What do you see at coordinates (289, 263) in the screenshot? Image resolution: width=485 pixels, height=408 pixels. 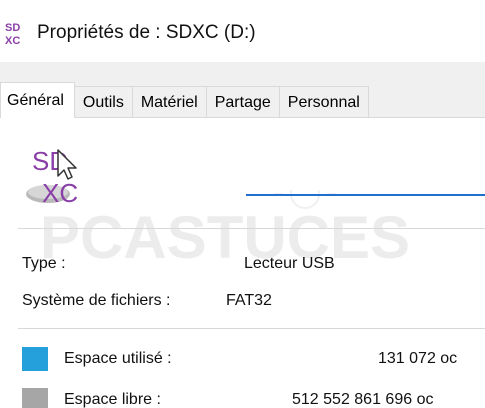 I see `type-value: Lecteur USB` at bounding box center [289, 263].